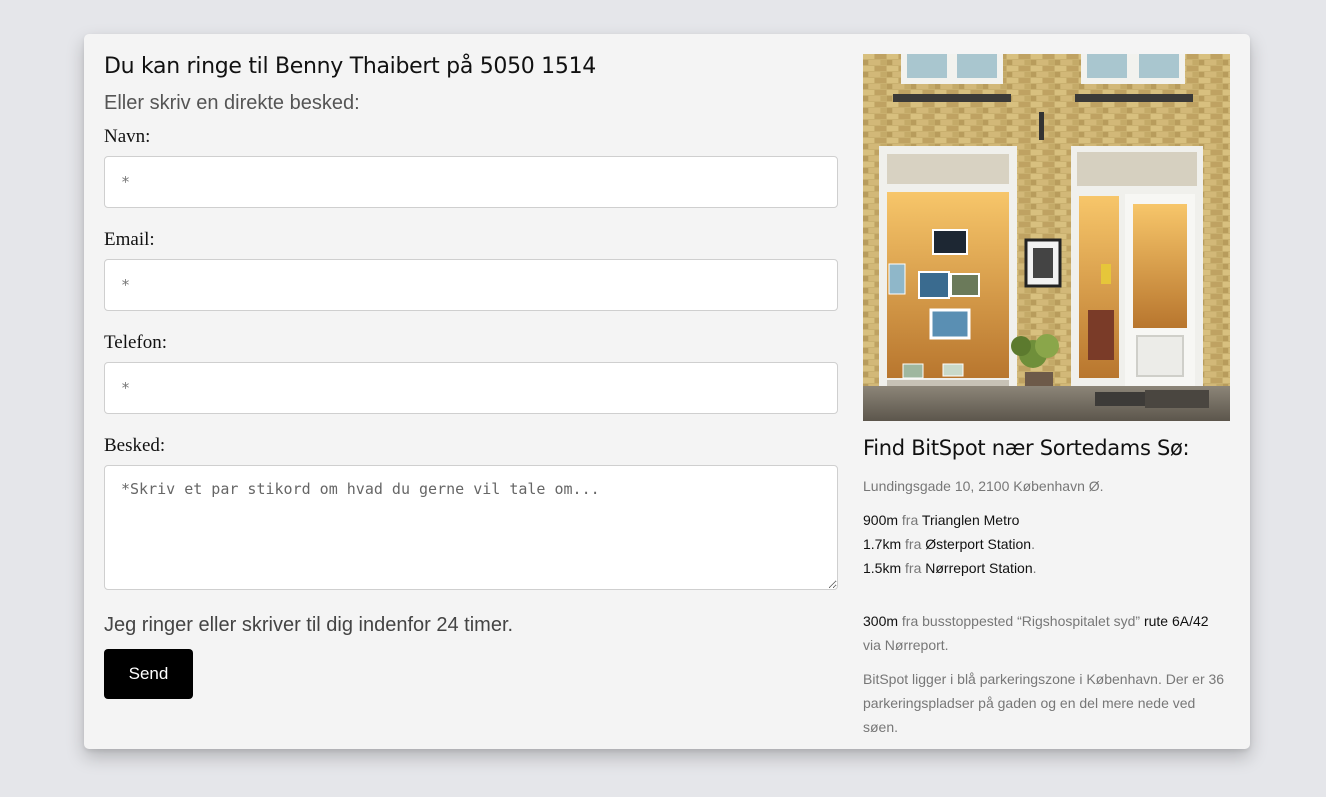  Describe the element at coordinates (1046, 237) in the screenshot. I see `storefront-image` at that location.